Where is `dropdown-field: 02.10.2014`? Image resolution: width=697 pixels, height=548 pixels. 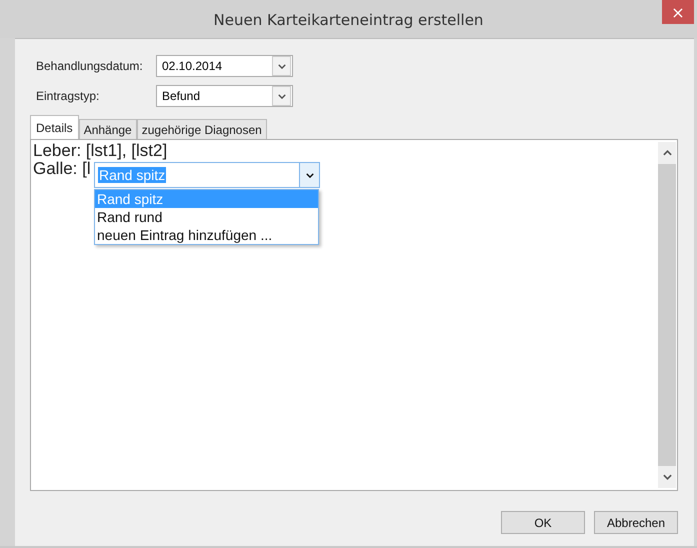 dropdown-field: 02.10.2014 is located at coordinates (224, 66).